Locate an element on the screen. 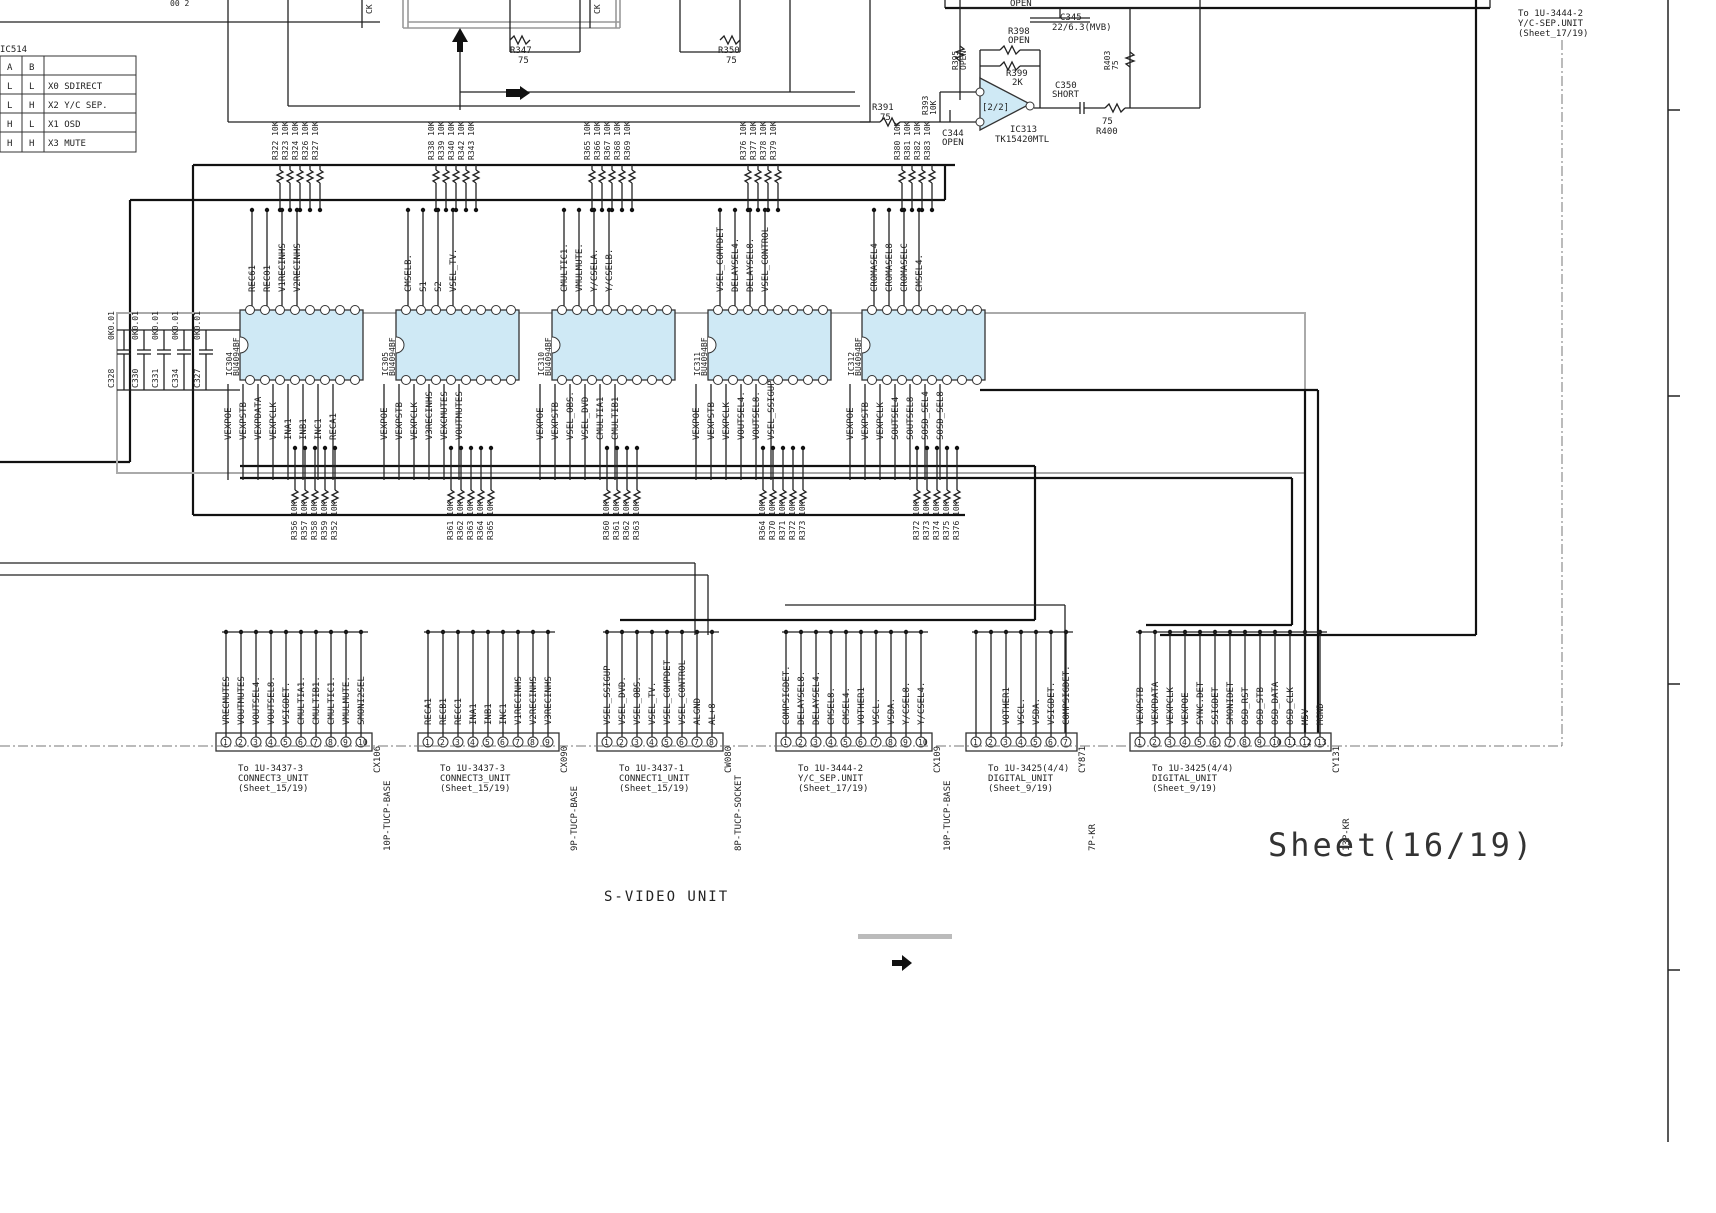 The height and width of the screenshot is (1213, 1716). signal-label: CROMASEL4 is located at coordinates (875, 267).